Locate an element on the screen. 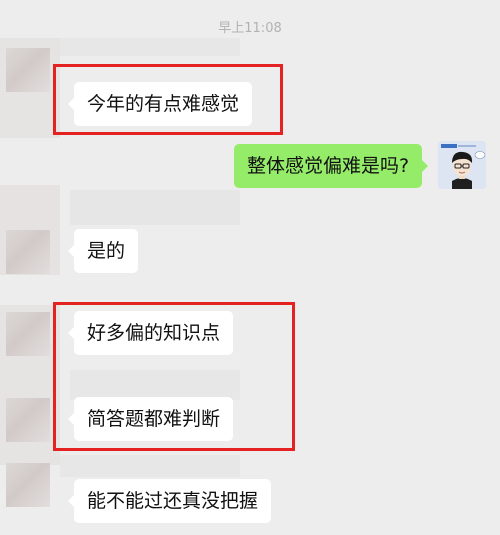 The width and height of the screenshot is (500, 535). message-bubble: 是的 is located at coordinates (103, 251).